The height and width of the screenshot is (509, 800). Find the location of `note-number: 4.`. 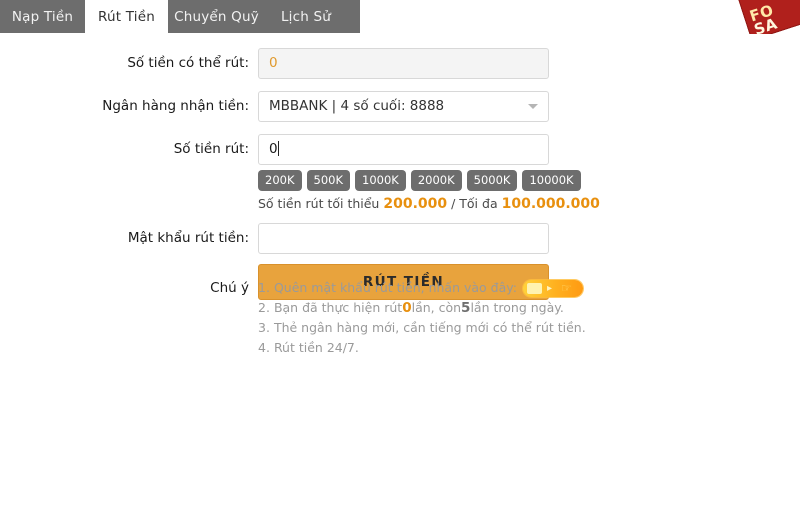

note-number: 4. is located at coordinates (264, 347).